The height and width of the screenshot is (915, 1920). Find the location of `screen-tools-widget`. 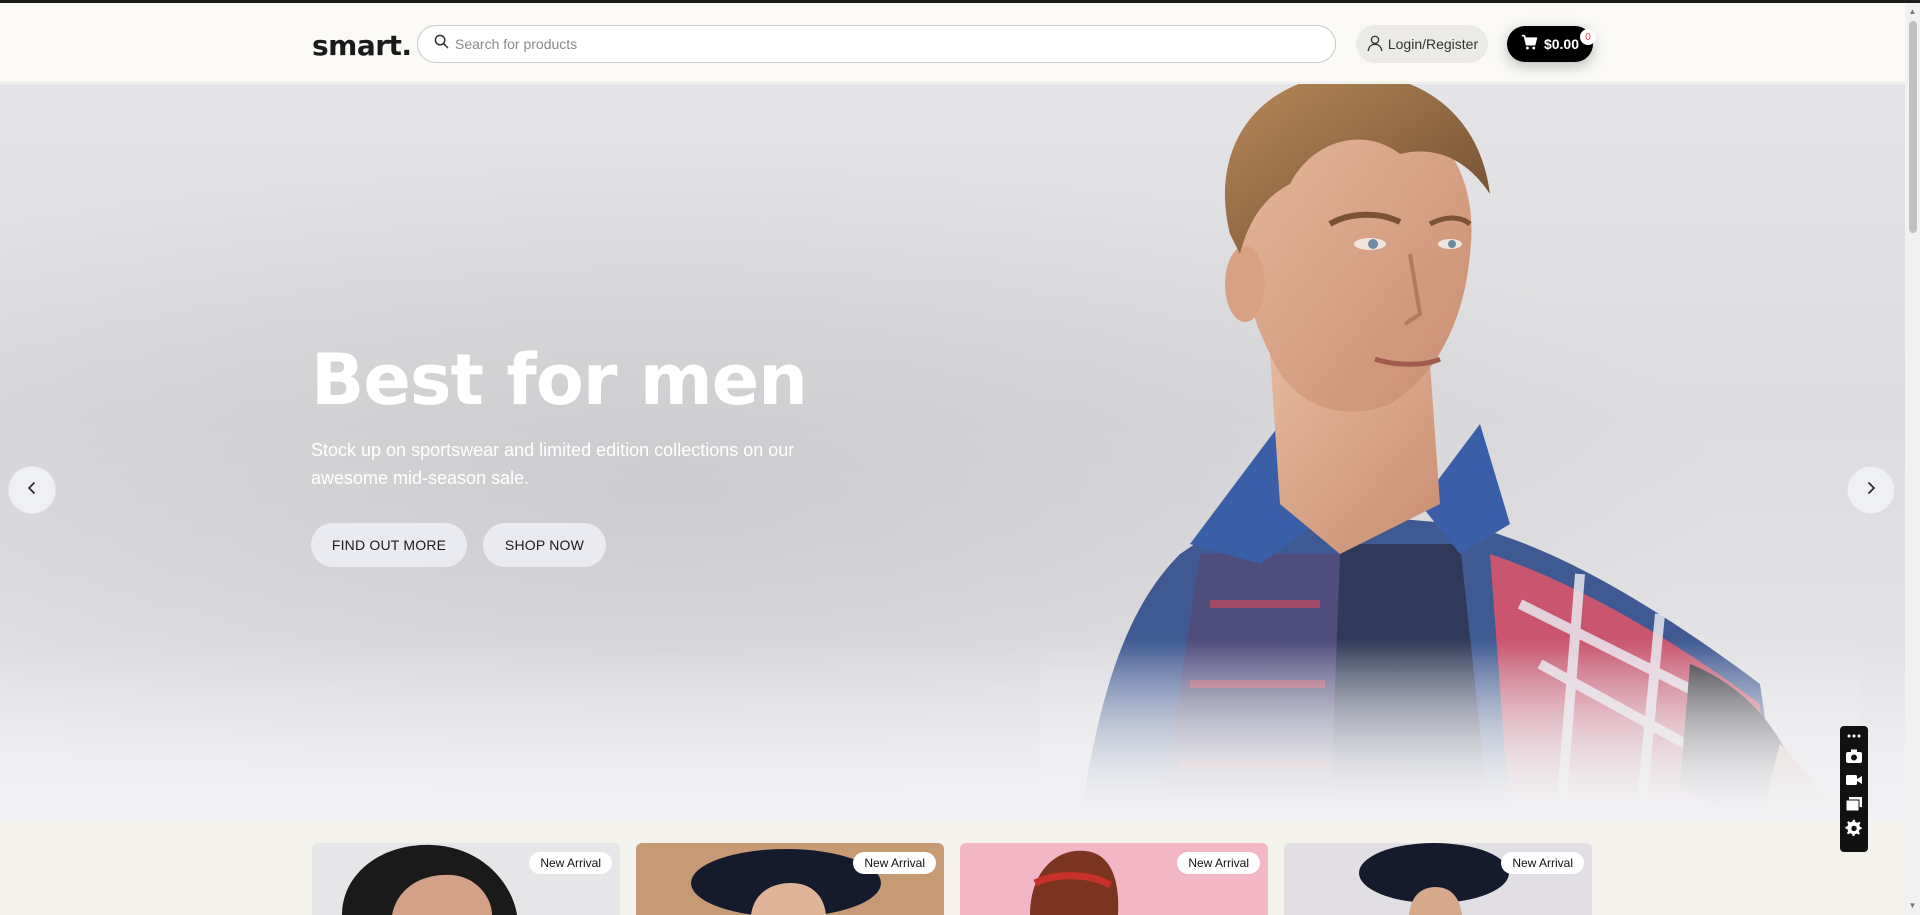

screen-tools-widget is located at coordinates (1854, 789).